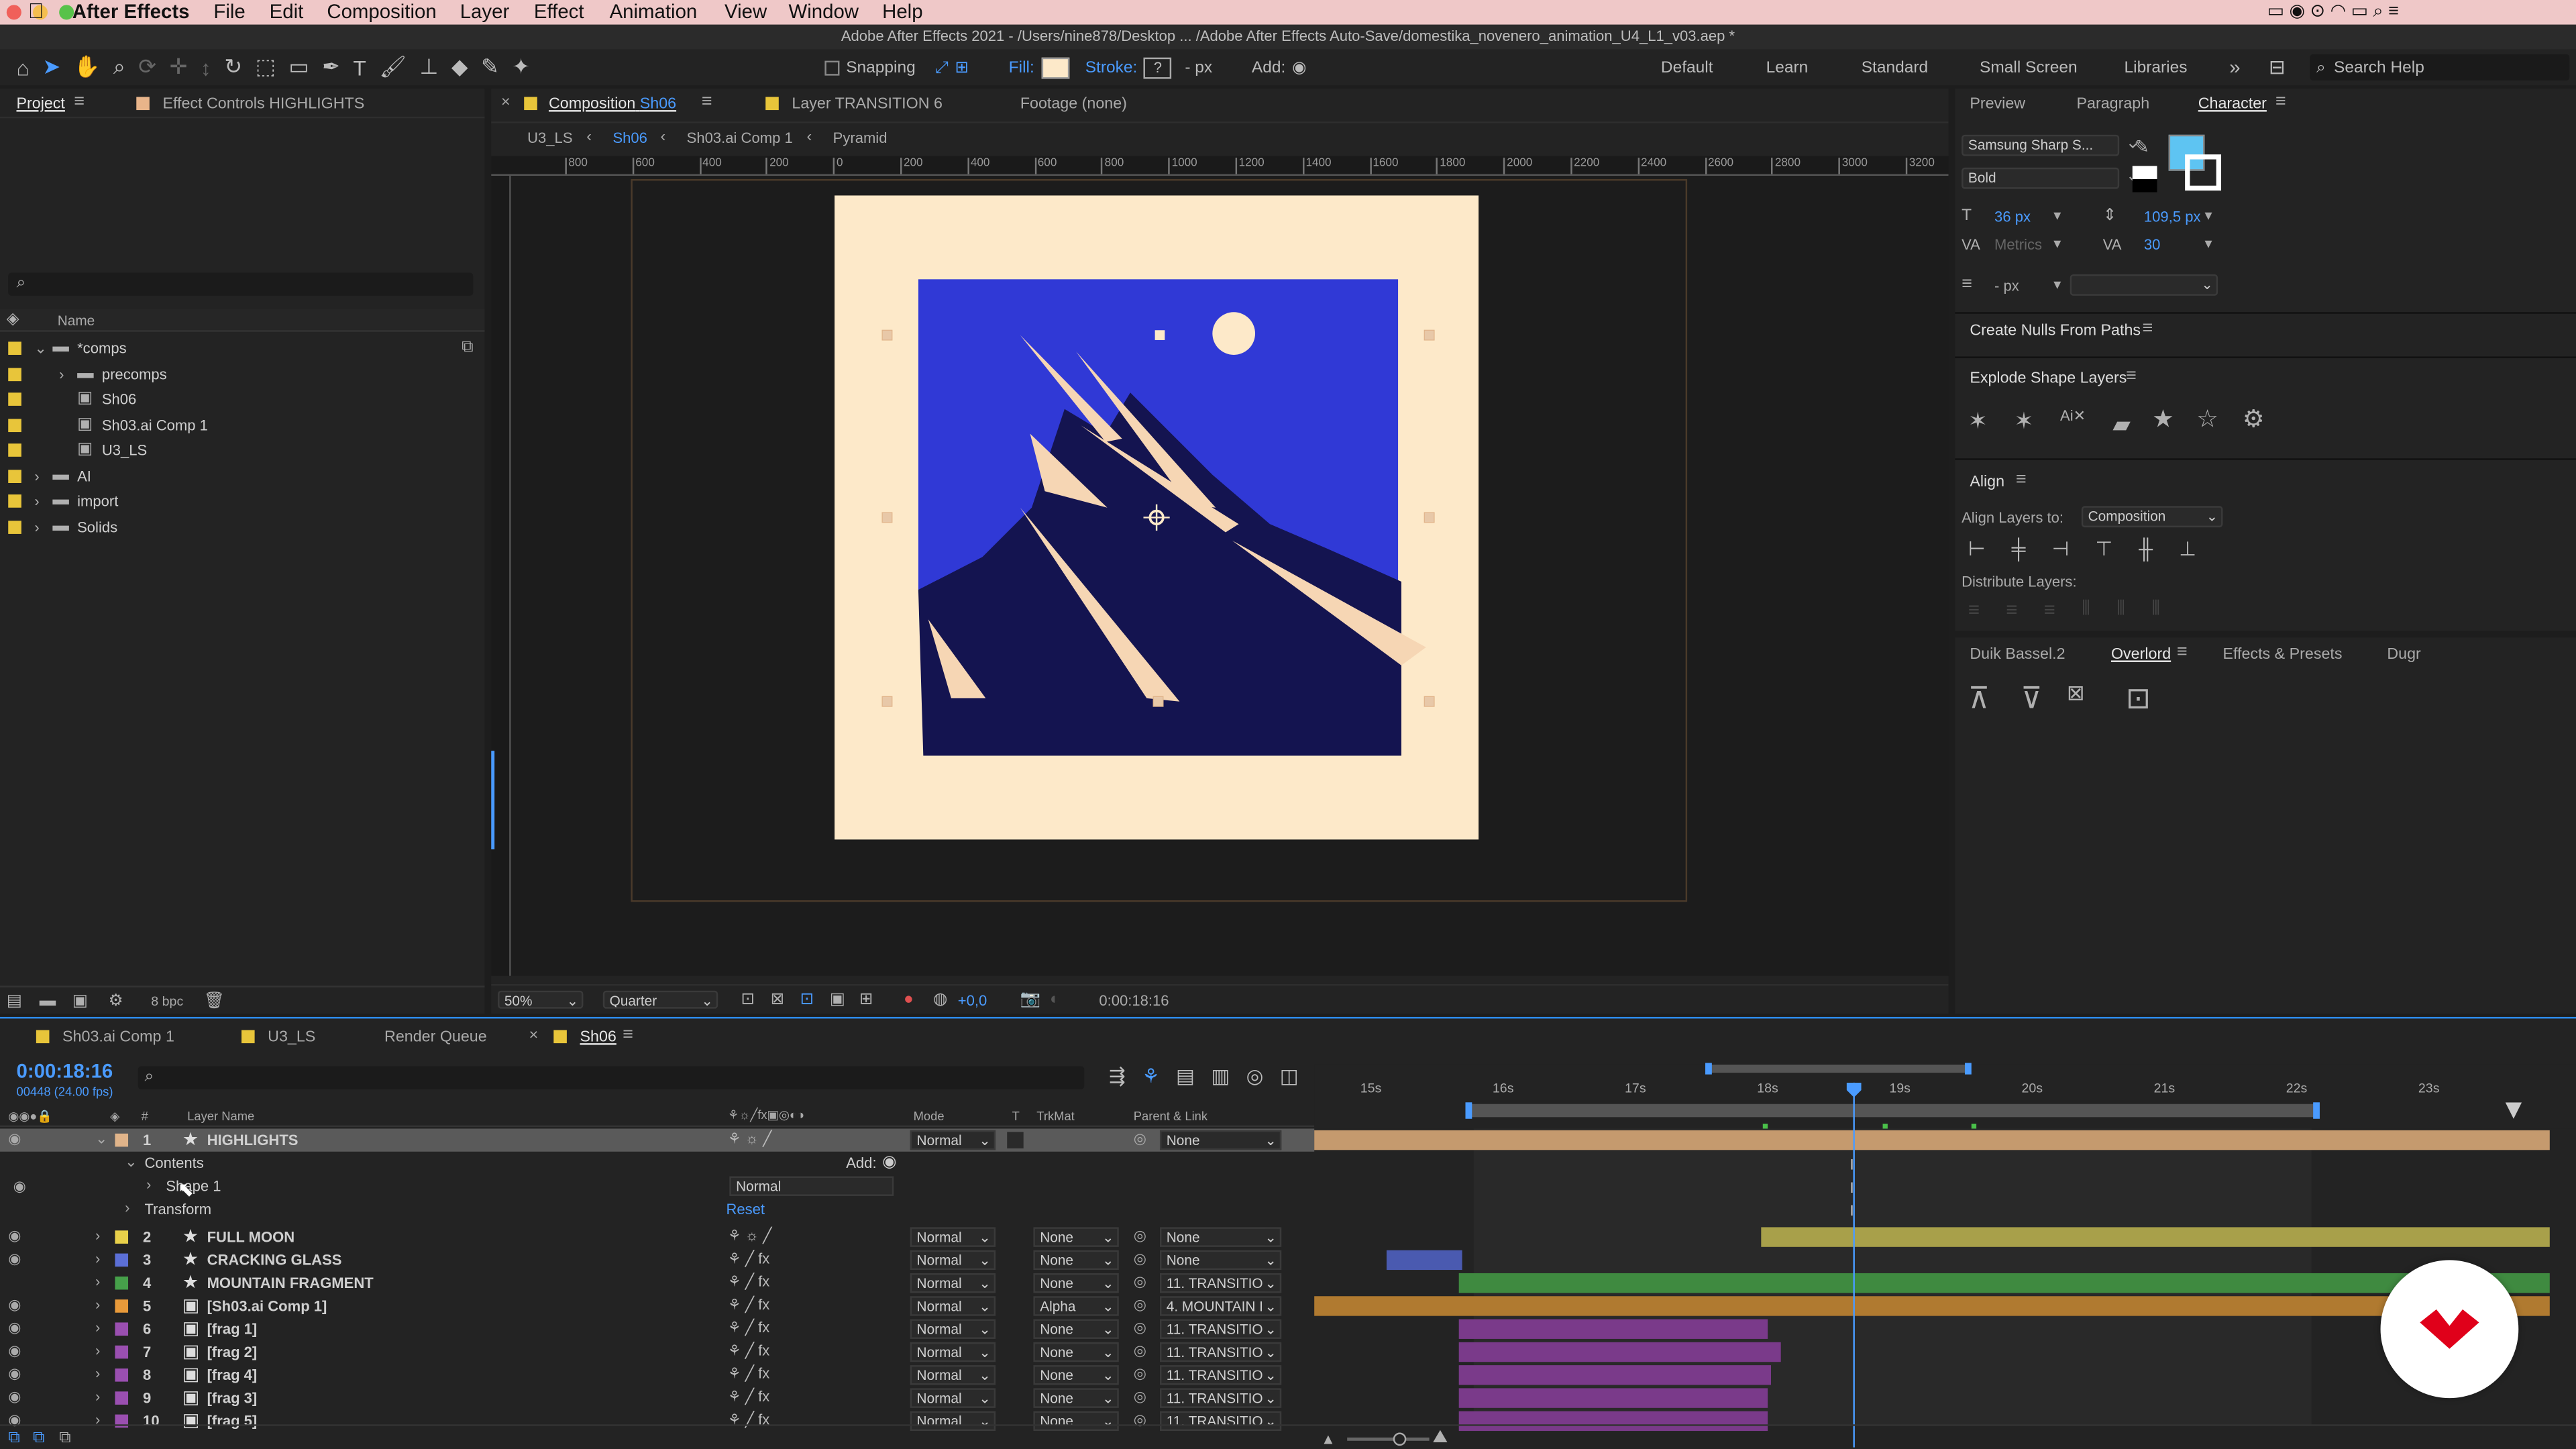 The image size is (2576, 1449). What do you see at coordinates (1021, 67) in the screenshot?
I see `fill-label: Fill:` at bounding box center [1021, 67].